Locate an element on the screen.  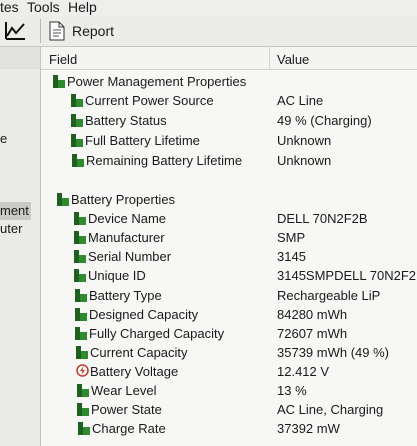
field-name: Remaining Battery Lifetime is located at coordinates (164, 160).